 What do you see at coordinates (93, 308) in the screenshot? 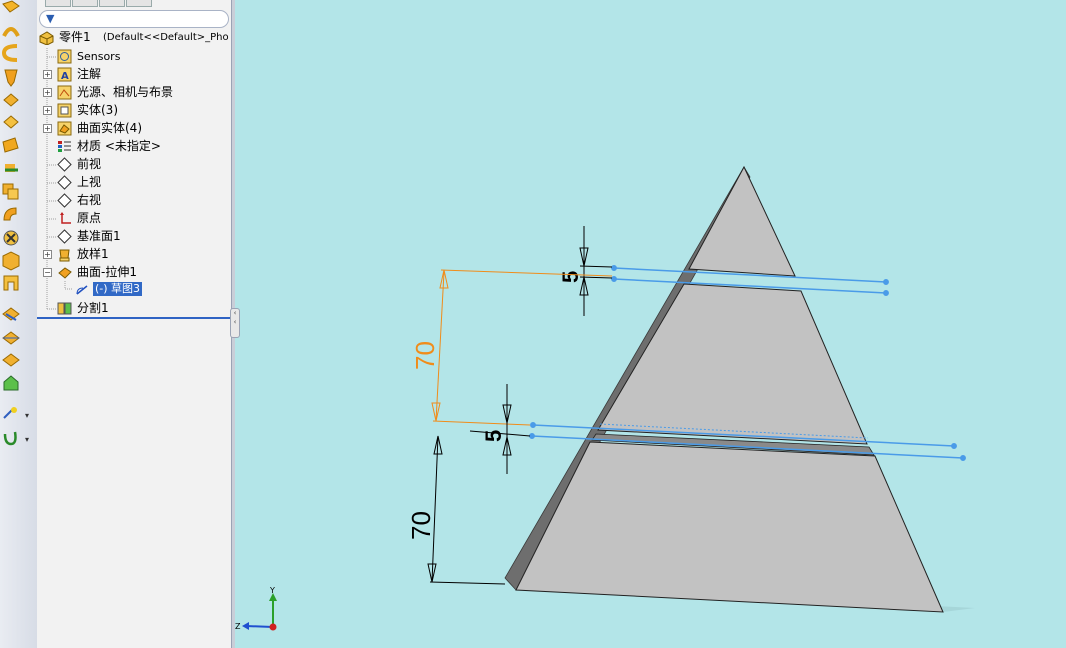
I see `tree-item-label: 分割1` at bounding box center [93, 308].